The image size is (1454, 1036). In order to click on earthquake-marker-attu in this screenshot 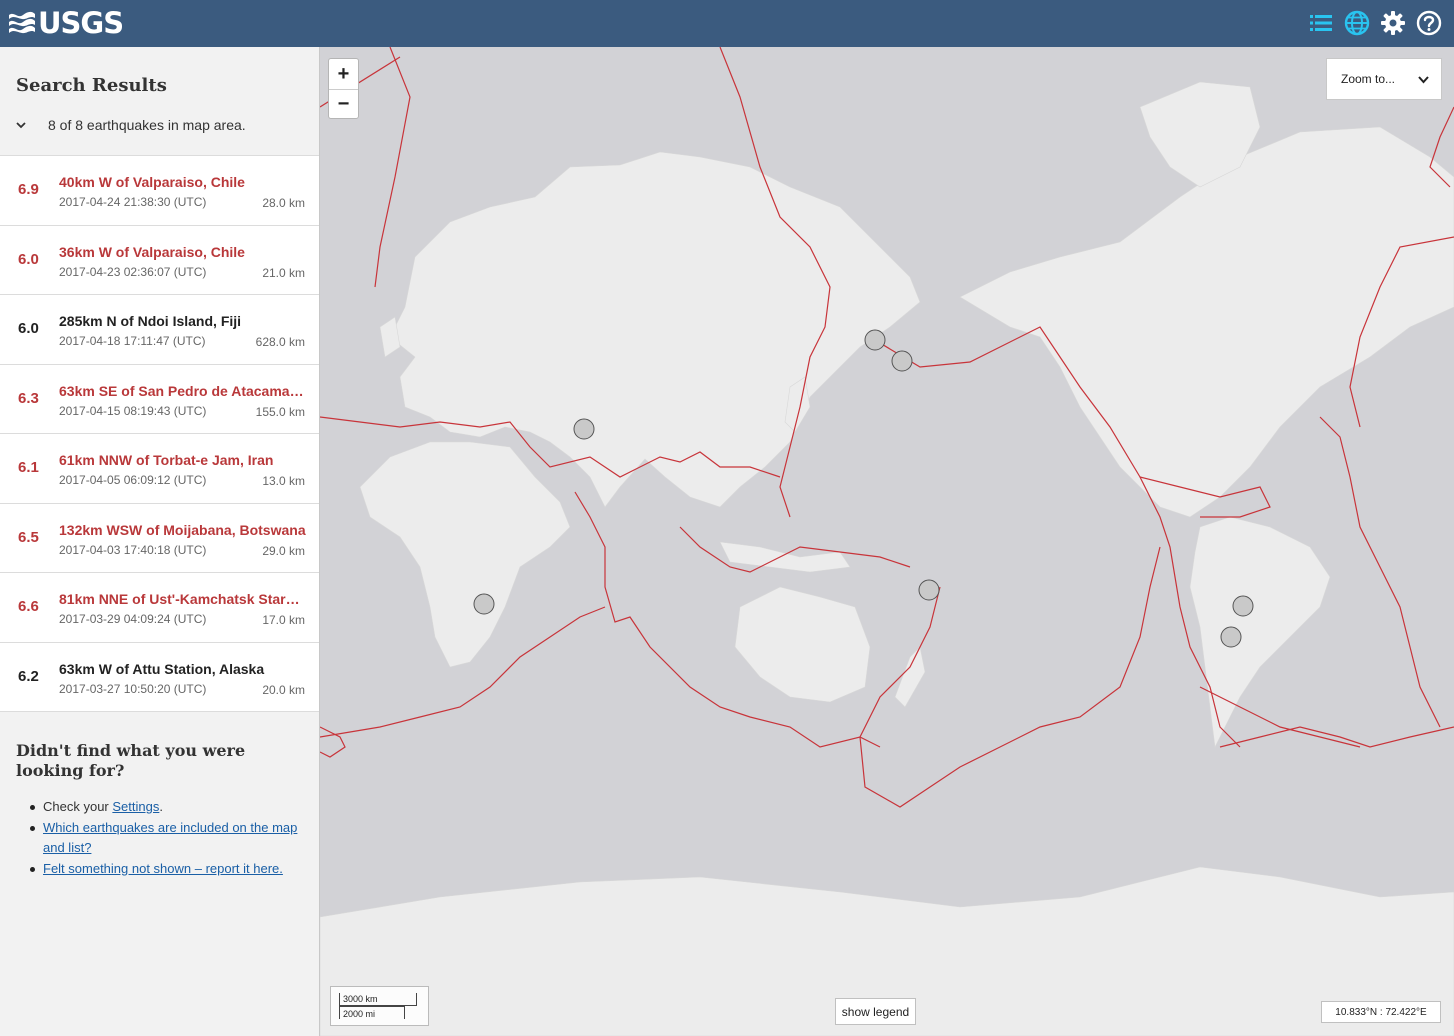, I will do `click(902, 361)`.